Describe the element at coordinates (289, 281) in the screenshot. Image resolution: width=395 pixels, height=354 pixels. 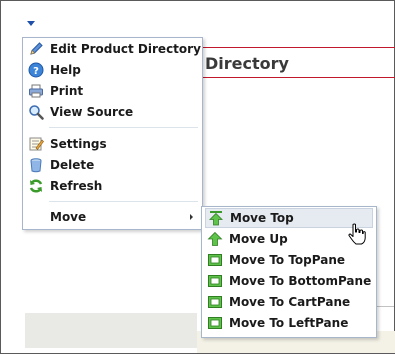
I see `submenu-item-move-to-bottompane: Move To BottomPane` at that location.